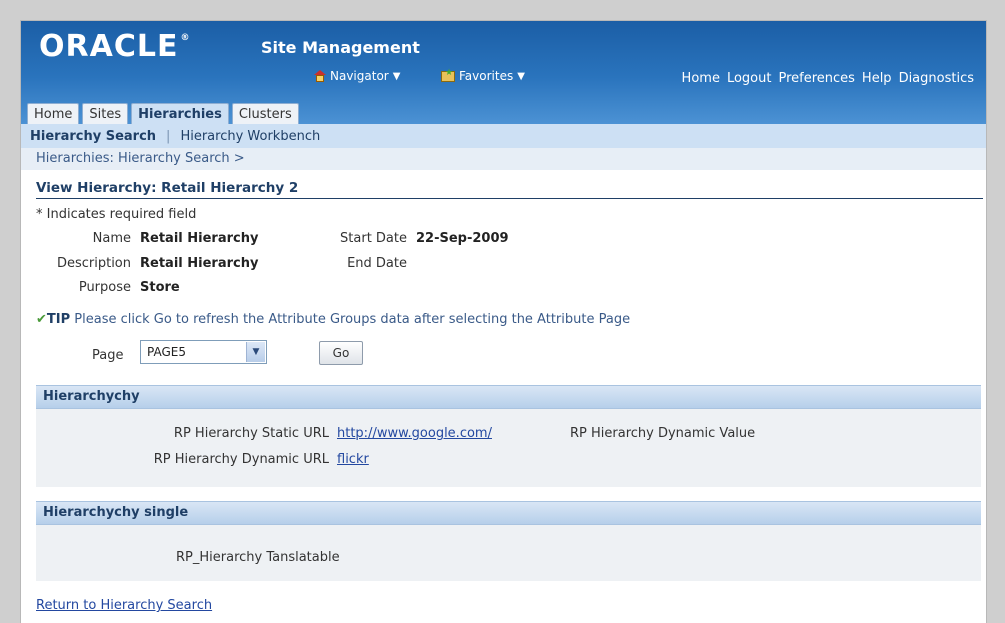 The image size is (1005, 623). I want to click on favorites-menu: Favorites ▼, so click(483, 75).